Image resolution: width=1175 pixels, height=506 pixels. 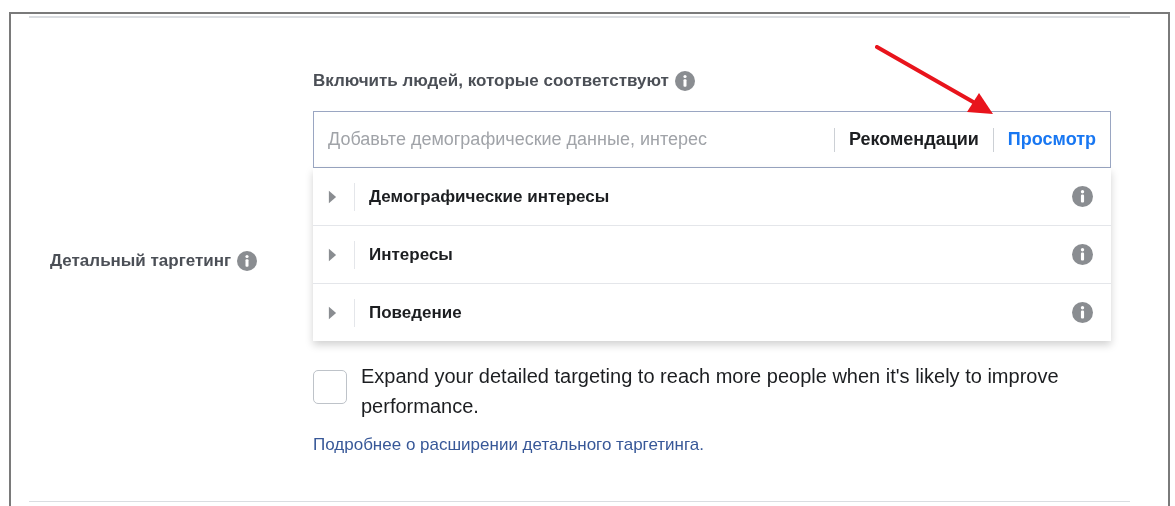 I want to click on category-item: Демографические интересы, so click(x=712, y=197).